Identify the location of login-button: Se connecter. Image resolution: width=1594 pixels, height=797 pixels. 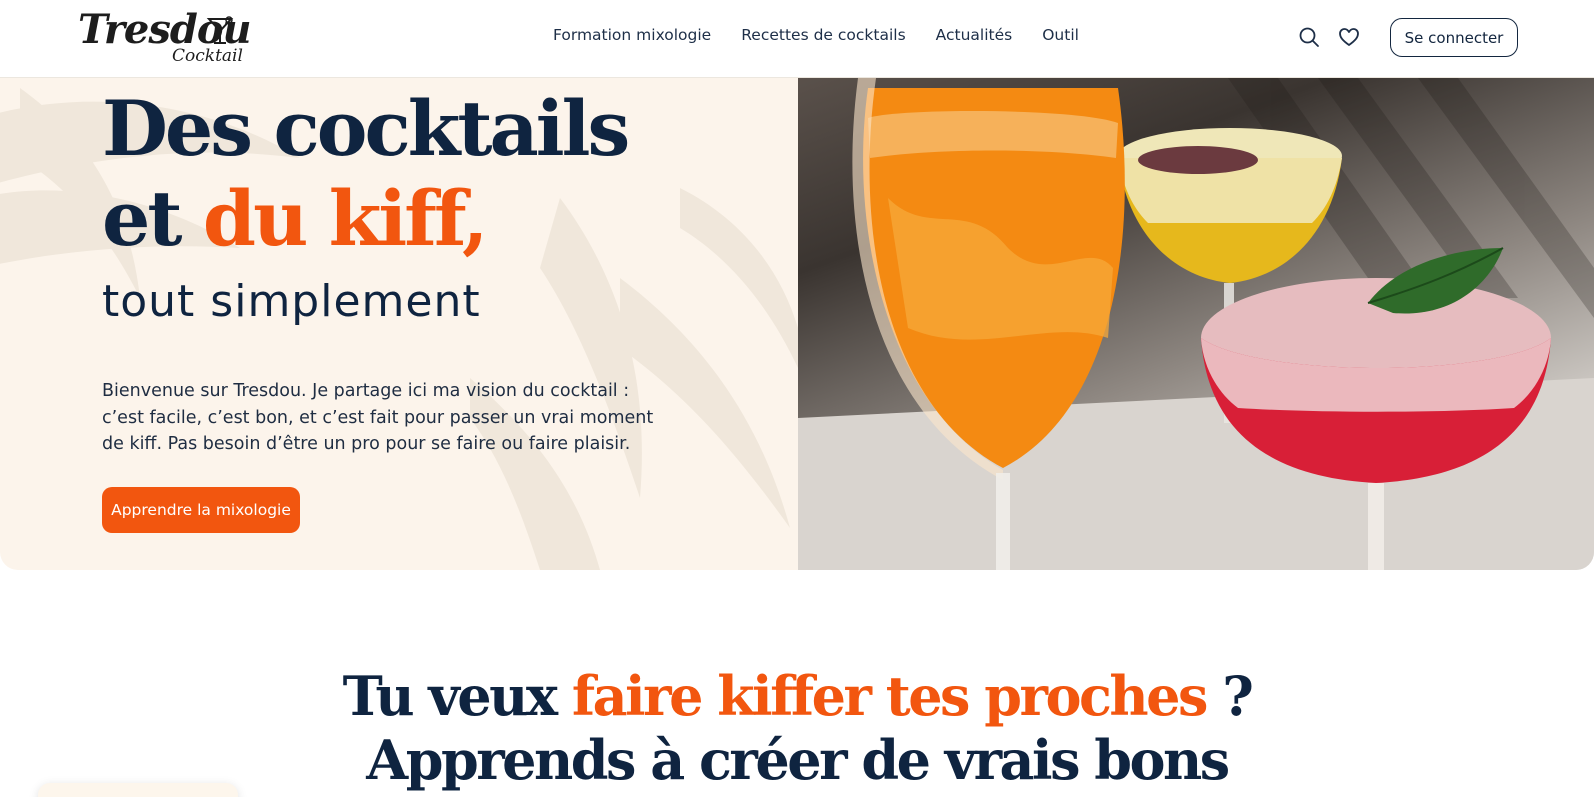
(1454, 37).